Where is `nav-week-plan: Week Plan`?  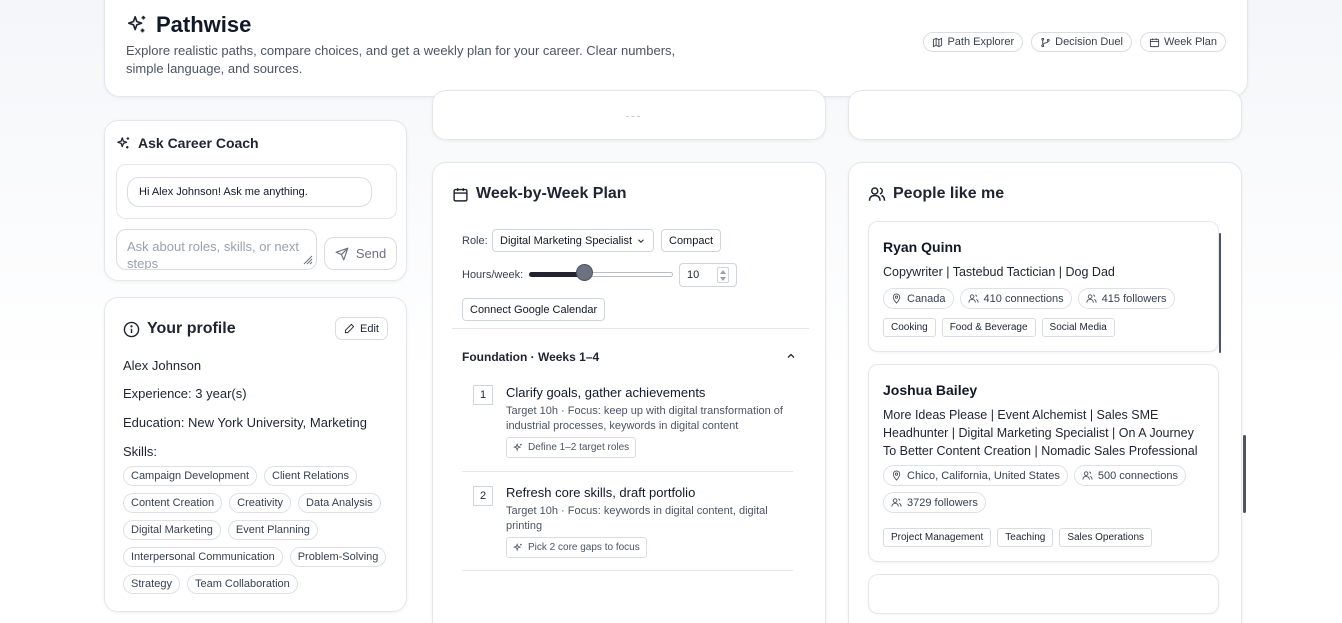 nav-week-plan: Week Plan is located at coordinates (1183, 42).